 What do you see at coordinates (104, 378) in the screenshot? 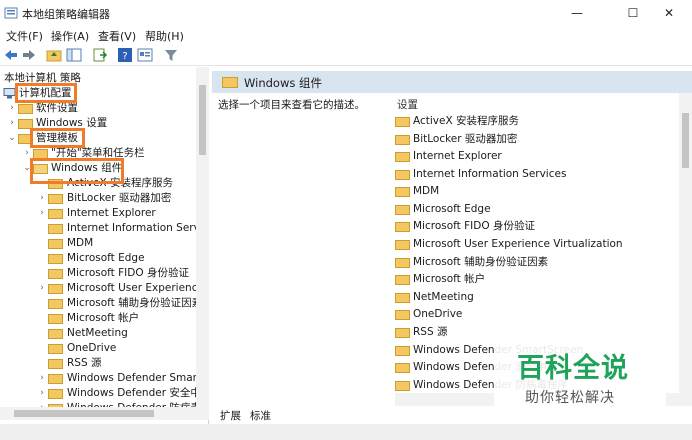
I see `tree-item: › Windows Defender SmartSc` at bounding box center [104, 378].